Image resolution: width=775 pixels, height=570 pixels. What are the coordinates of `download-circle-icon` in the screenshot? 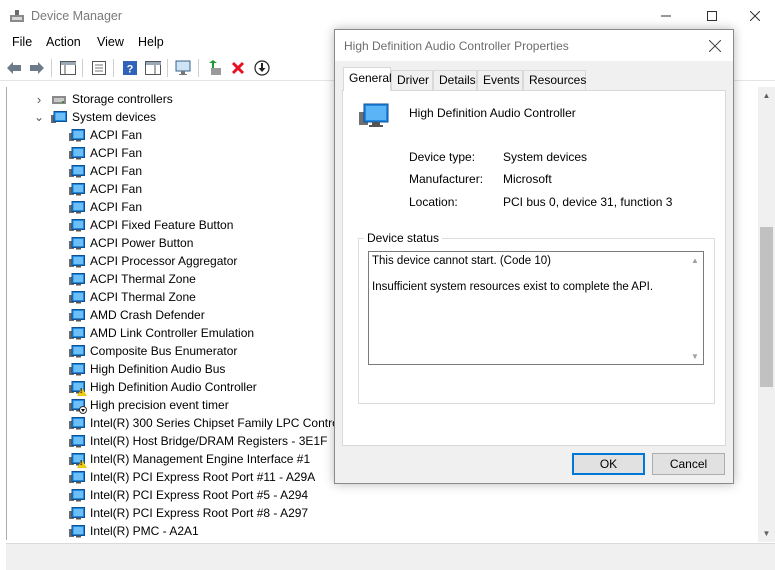 It's located at (262, 68).